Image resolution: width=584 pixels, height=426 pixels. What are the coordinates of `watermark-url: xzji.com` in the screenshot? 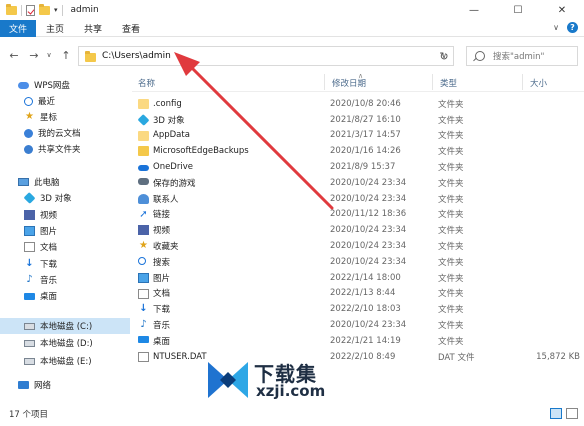 It's located at (291, 391).